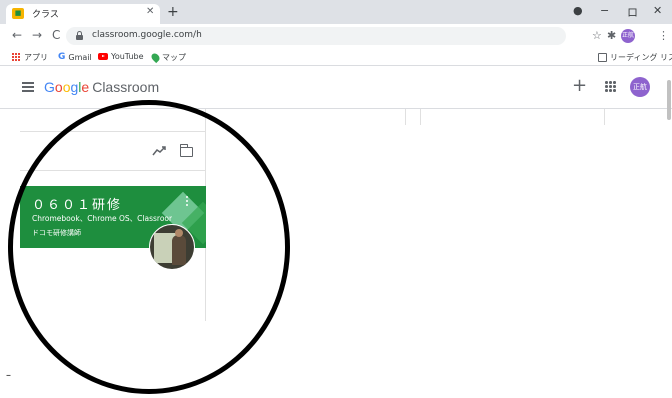 This screenshot has height=398, width=672. Describe the element at coordinates (173, 12) in the screenshot. I see `new-tab-button: +` at that location.